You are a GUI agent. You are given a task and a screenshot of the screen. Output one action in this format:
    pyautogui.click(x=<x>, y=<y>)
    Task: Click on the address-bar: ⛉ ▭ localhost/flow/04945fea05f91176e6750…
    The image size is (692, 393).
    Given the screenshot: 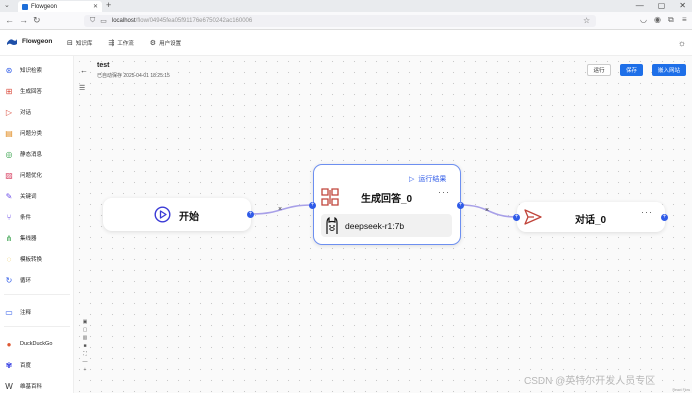 What is the action you would take?
    pyautogui.click(x=340, y=21)
    